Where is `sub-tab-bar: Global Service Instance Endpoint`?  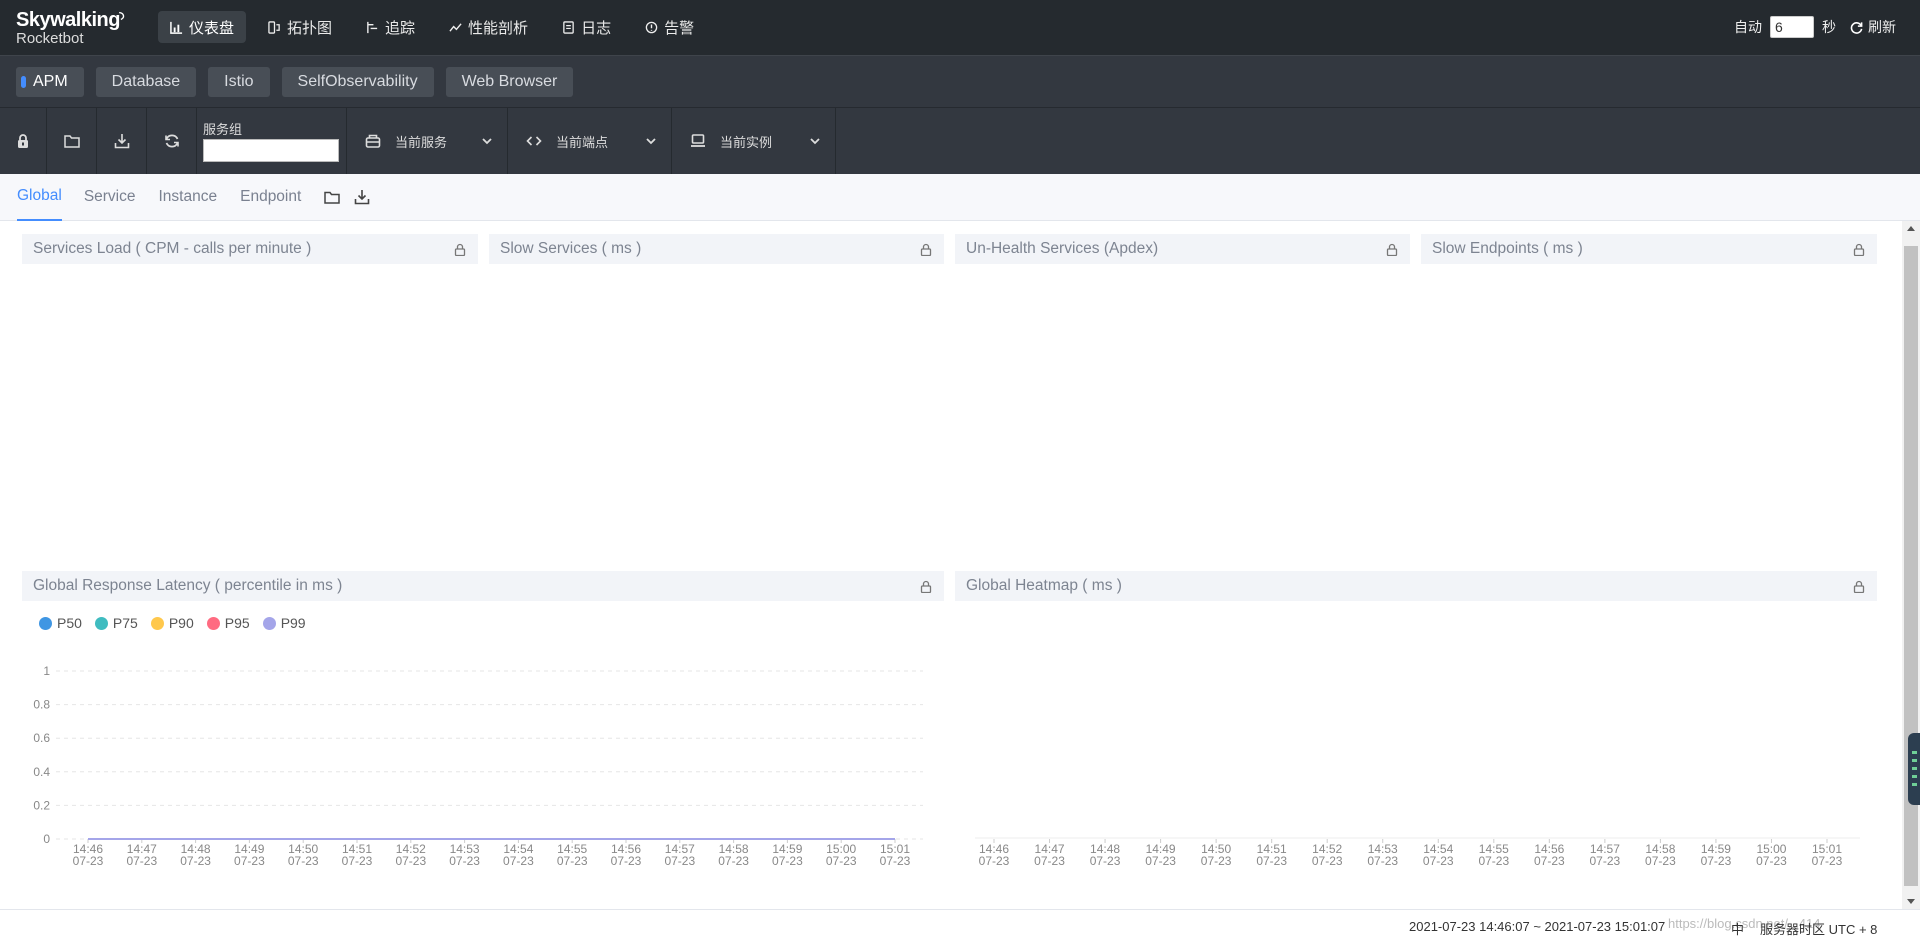
sub-tab-bar: Global Service Instance Endpoint is located at coordinates (960, 197).